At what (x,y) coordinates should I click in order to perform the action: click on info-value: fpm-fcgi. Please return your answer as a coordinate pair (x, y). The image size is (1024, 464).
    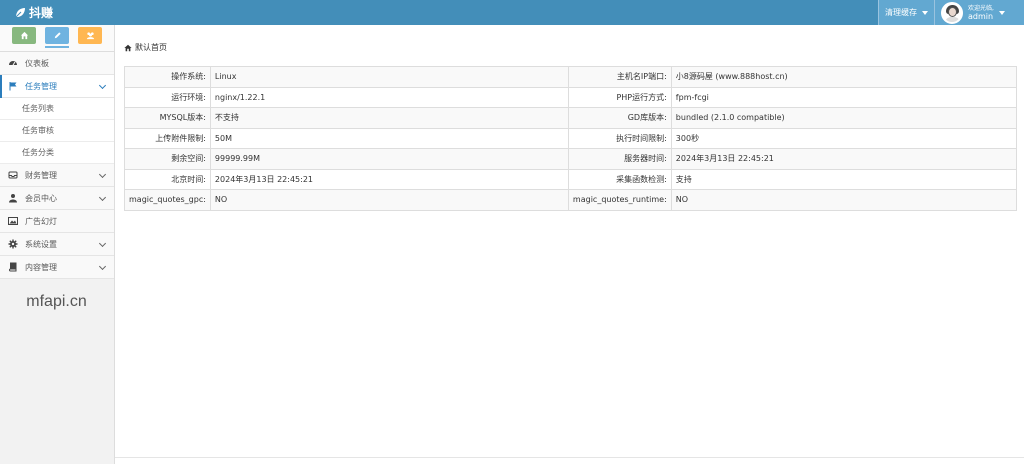
    Looking at the image, I should click on (844, 97).